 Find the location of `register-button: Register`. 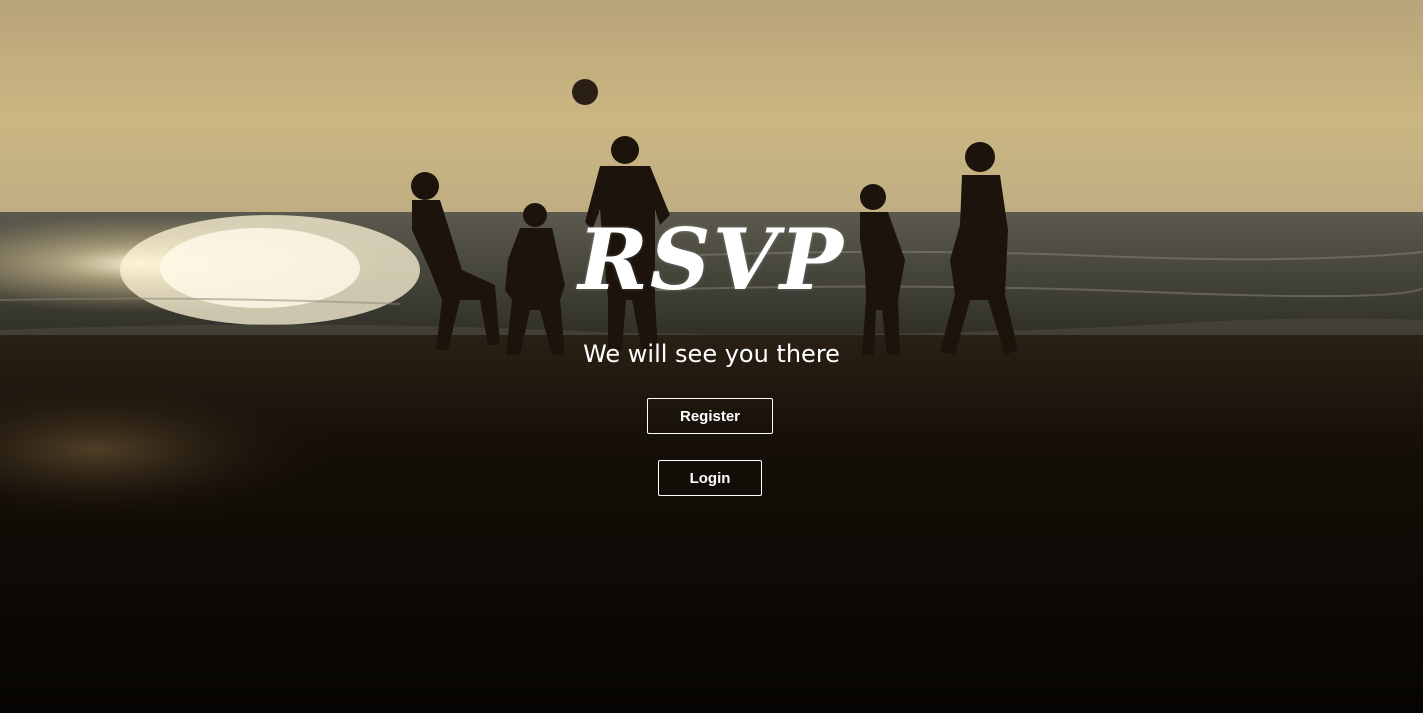

register-button: Register is located at coordinates (710, 416).